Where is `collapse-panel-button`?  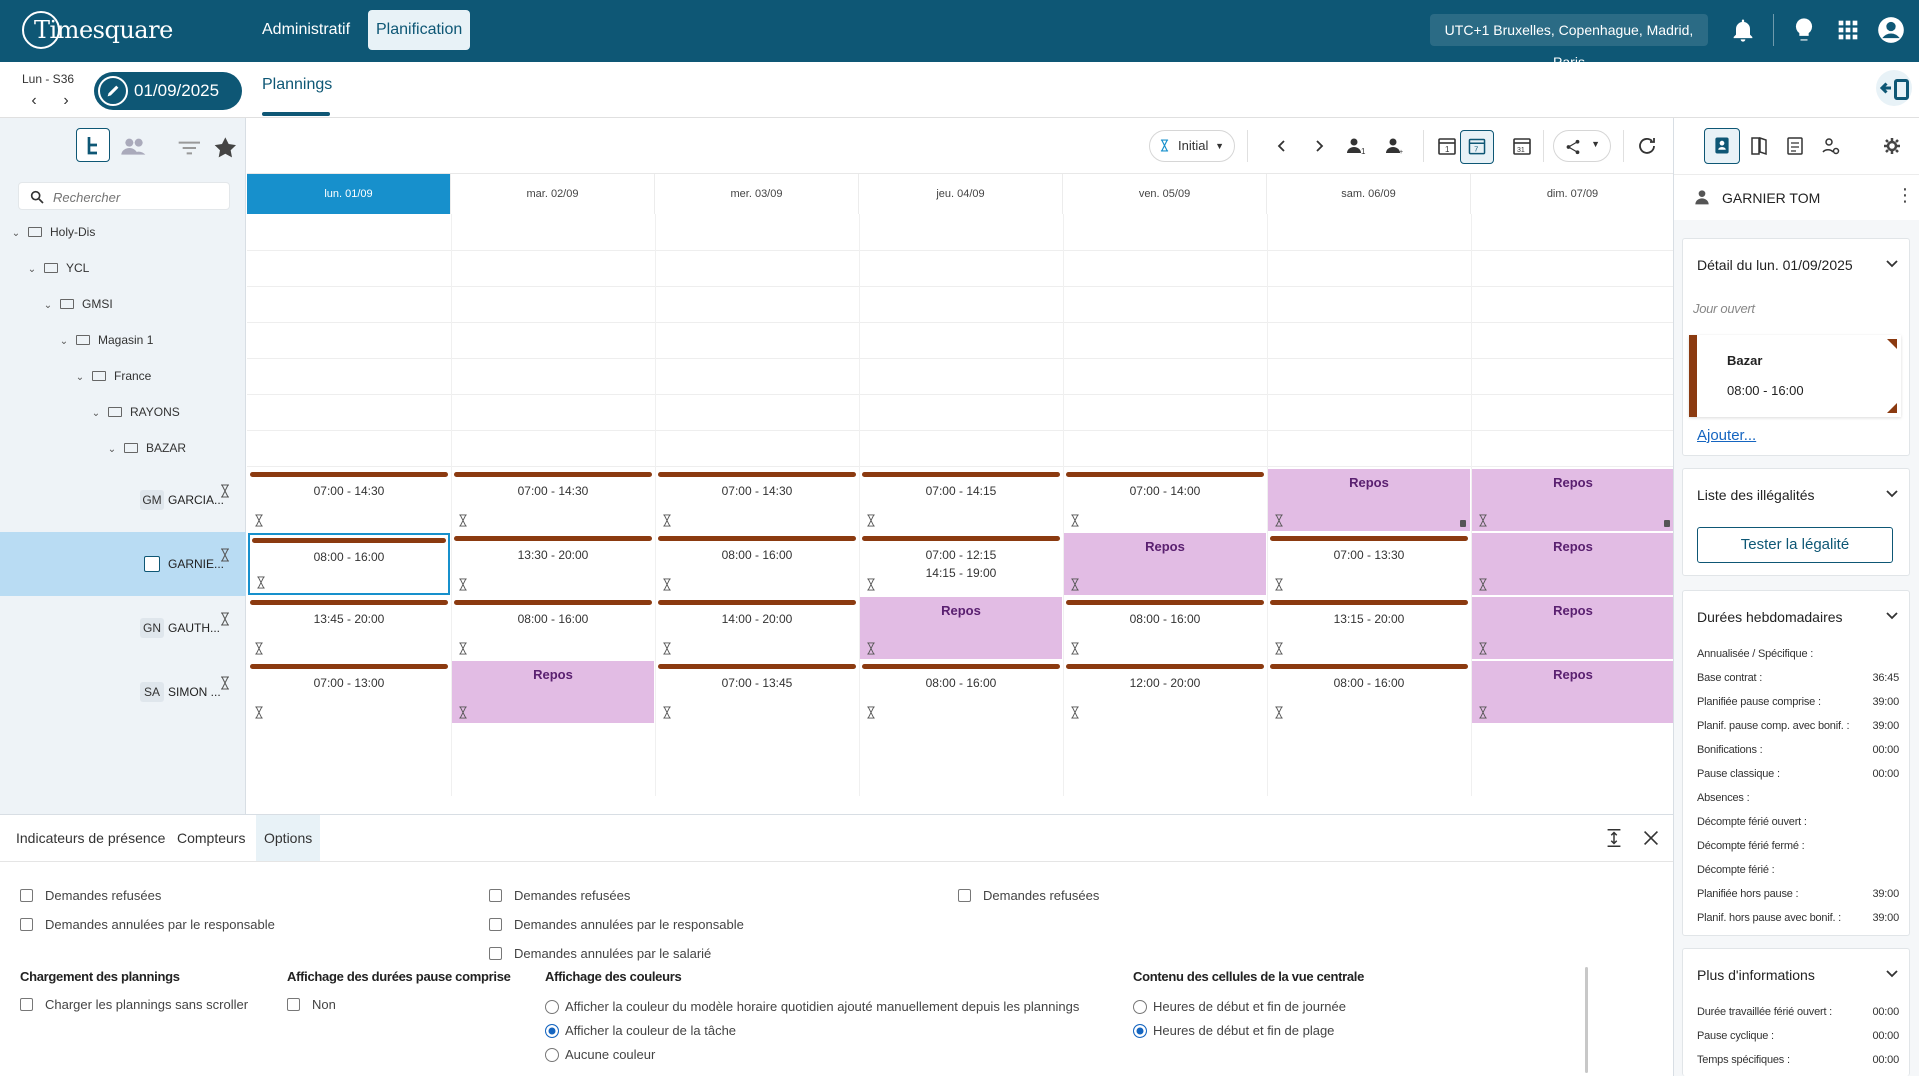 collapse-panel-button is located at coordinates (1894, 88).